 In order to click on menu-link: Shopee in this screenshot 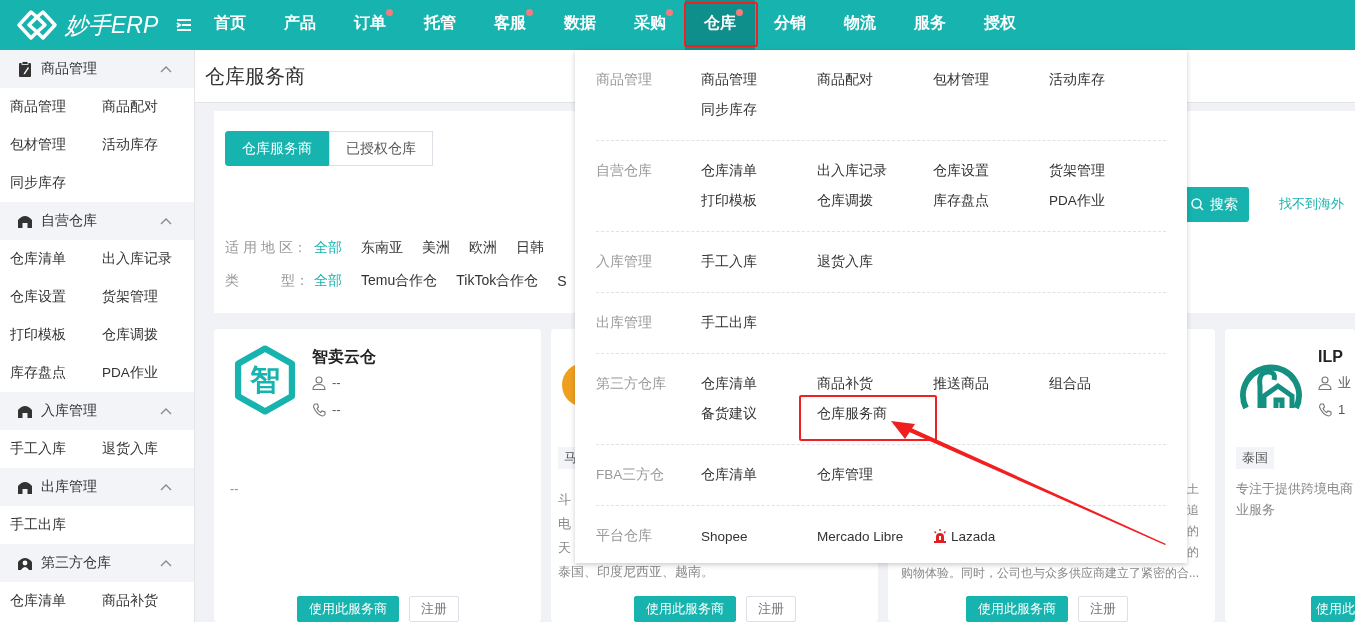, I will do `click(724, 536)`.